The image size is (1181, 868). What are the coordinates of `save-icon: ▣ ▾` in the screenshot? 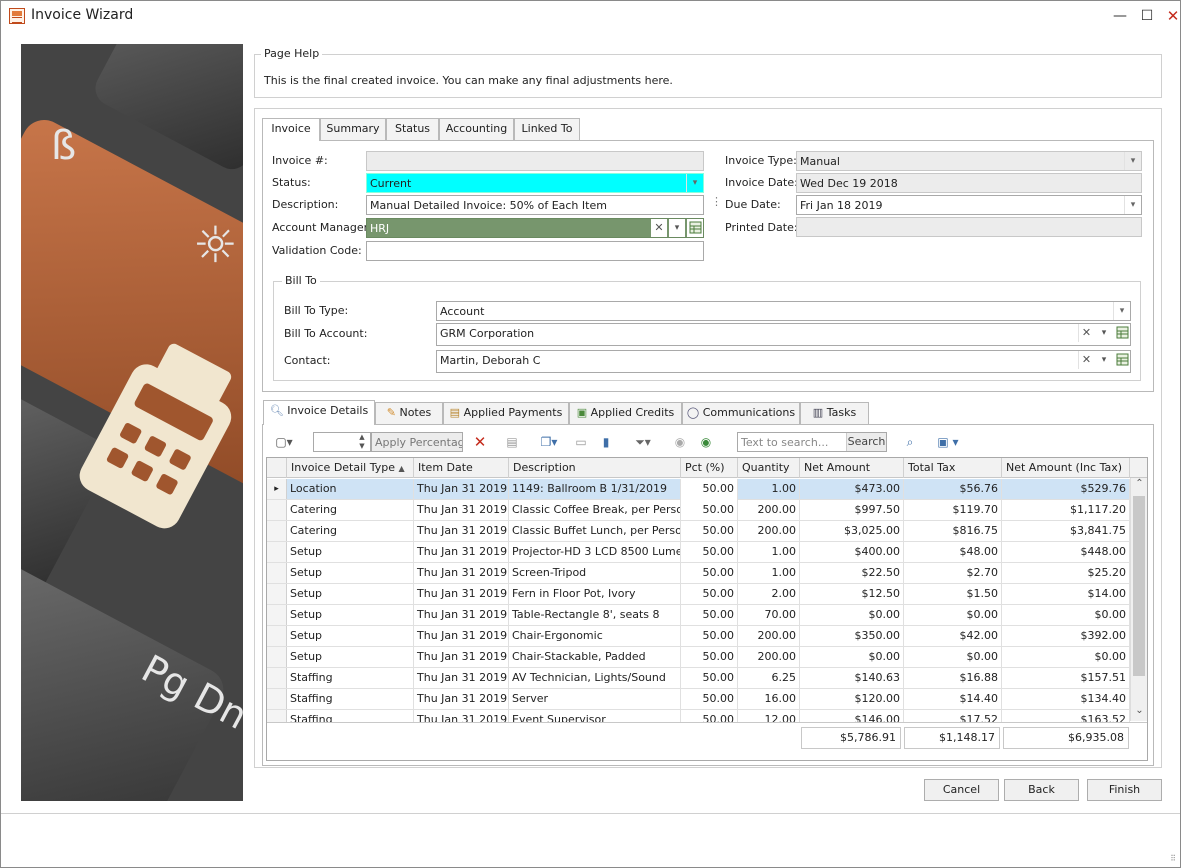 It's located at (948, 442).